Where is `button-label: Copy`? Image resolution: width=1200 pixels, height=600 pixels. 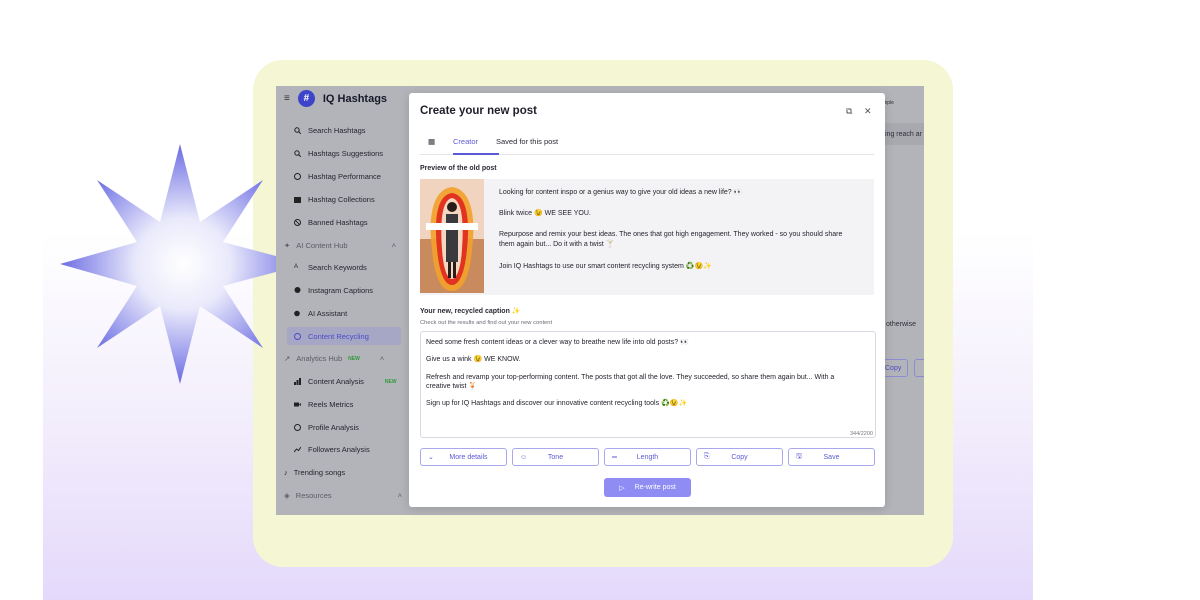 button-label: Copy is located at coordinates (739, 457).